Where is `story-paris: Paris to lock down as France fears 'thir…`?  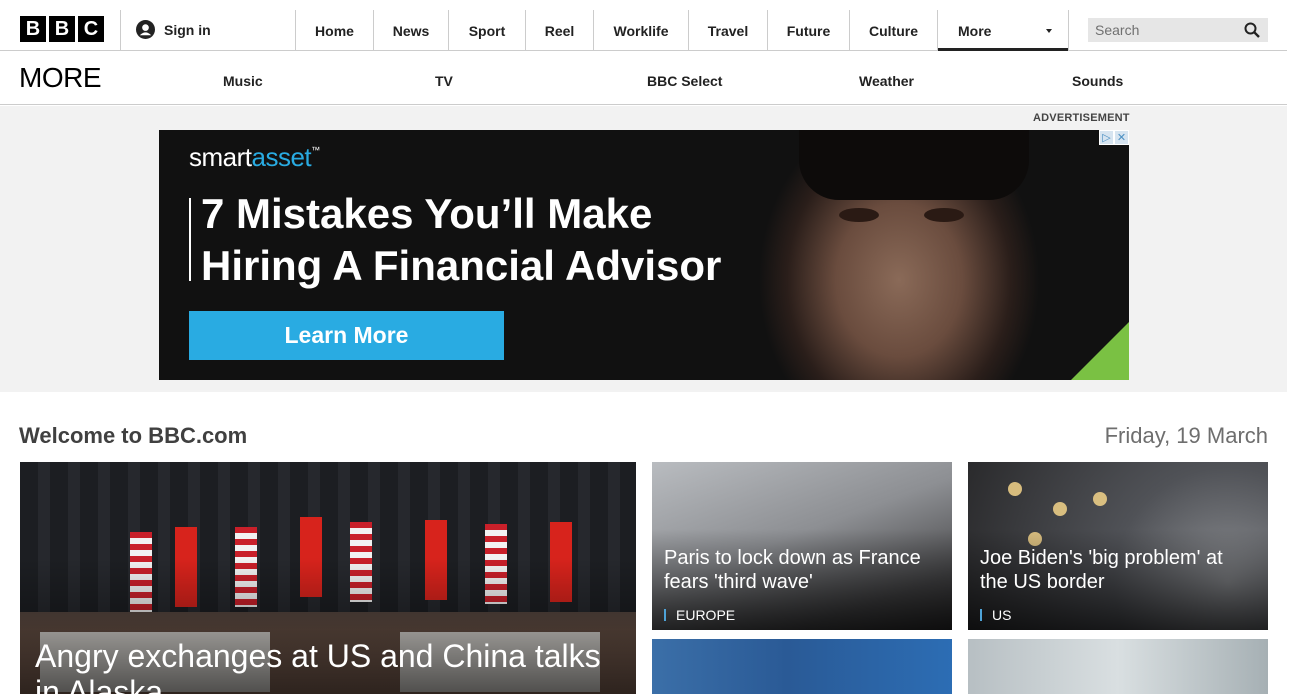
story-paris: Paris to lock down as France fears 'thir… is located at coordinates (802, 546).